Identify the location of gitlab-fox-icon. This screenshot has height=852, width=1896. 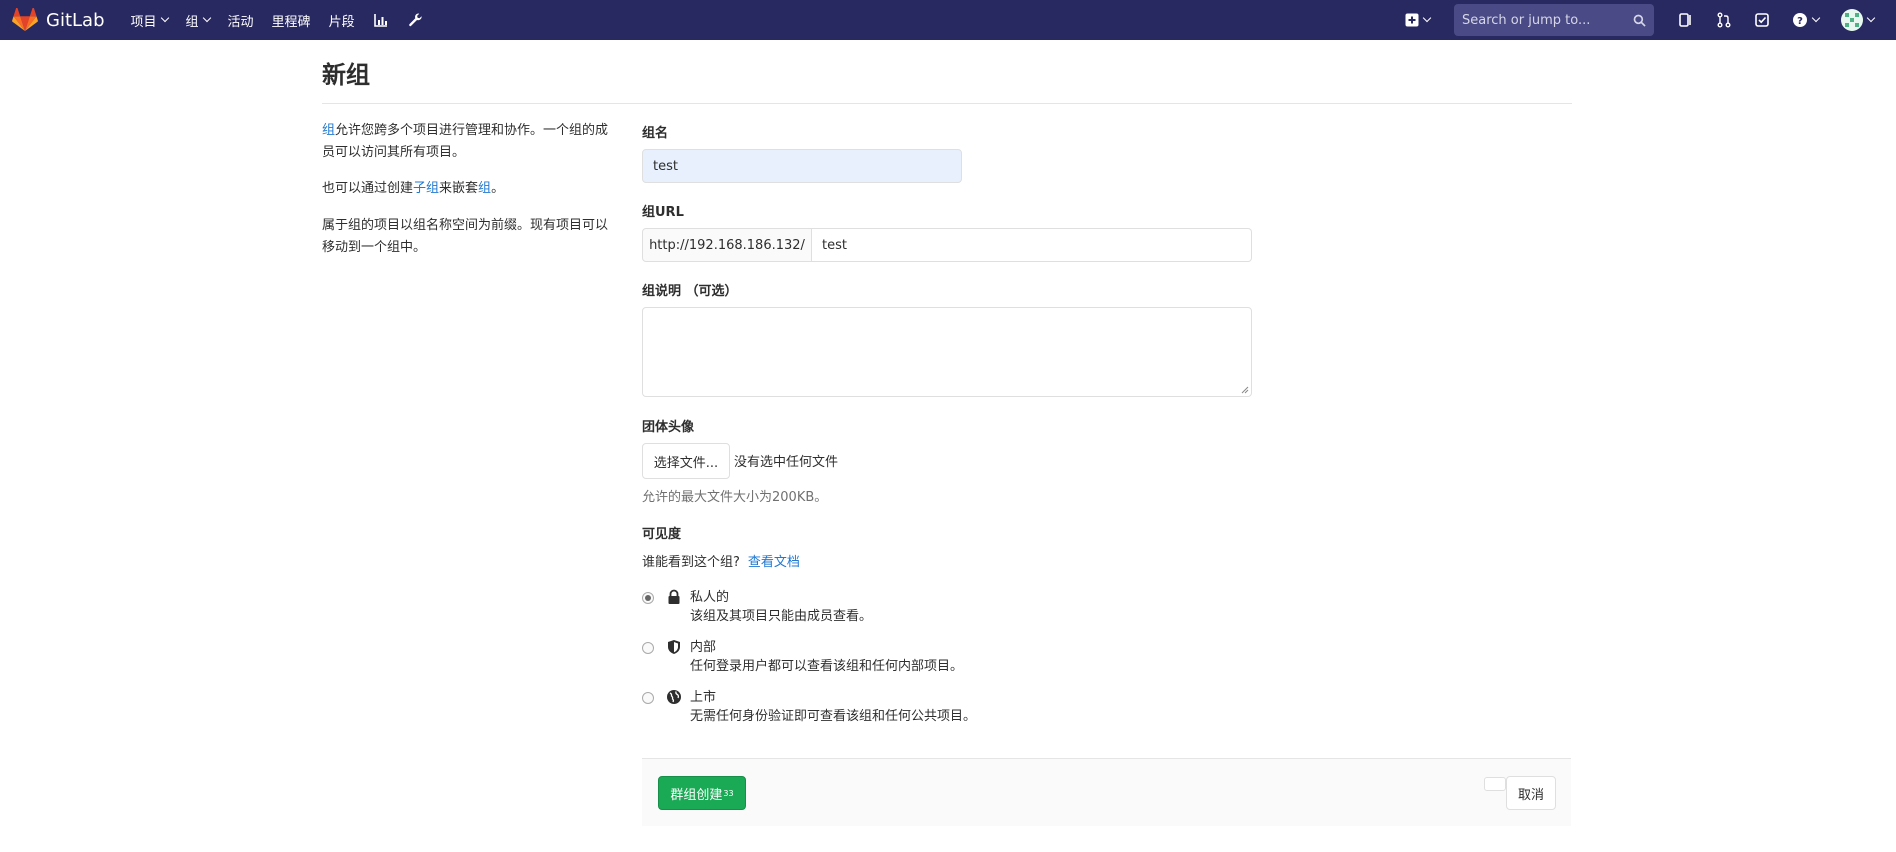
(25, 19).